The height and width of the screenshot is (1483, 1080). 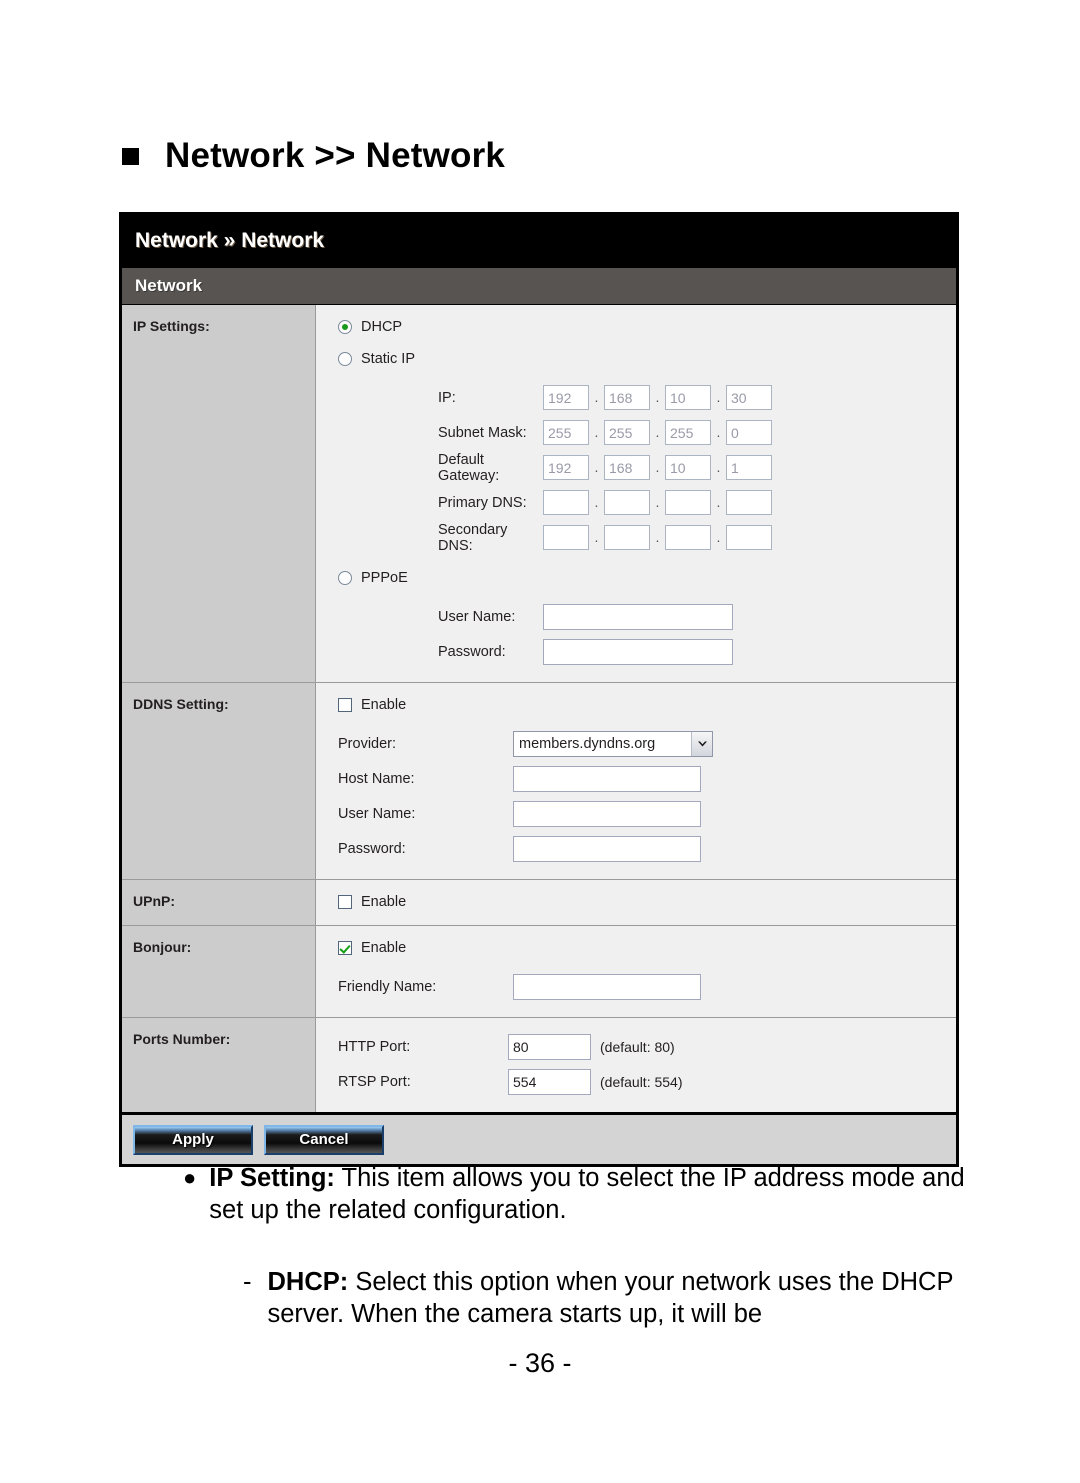 I want to click on checkbox-ddns-enable-icon, so click(x=345, y=704).